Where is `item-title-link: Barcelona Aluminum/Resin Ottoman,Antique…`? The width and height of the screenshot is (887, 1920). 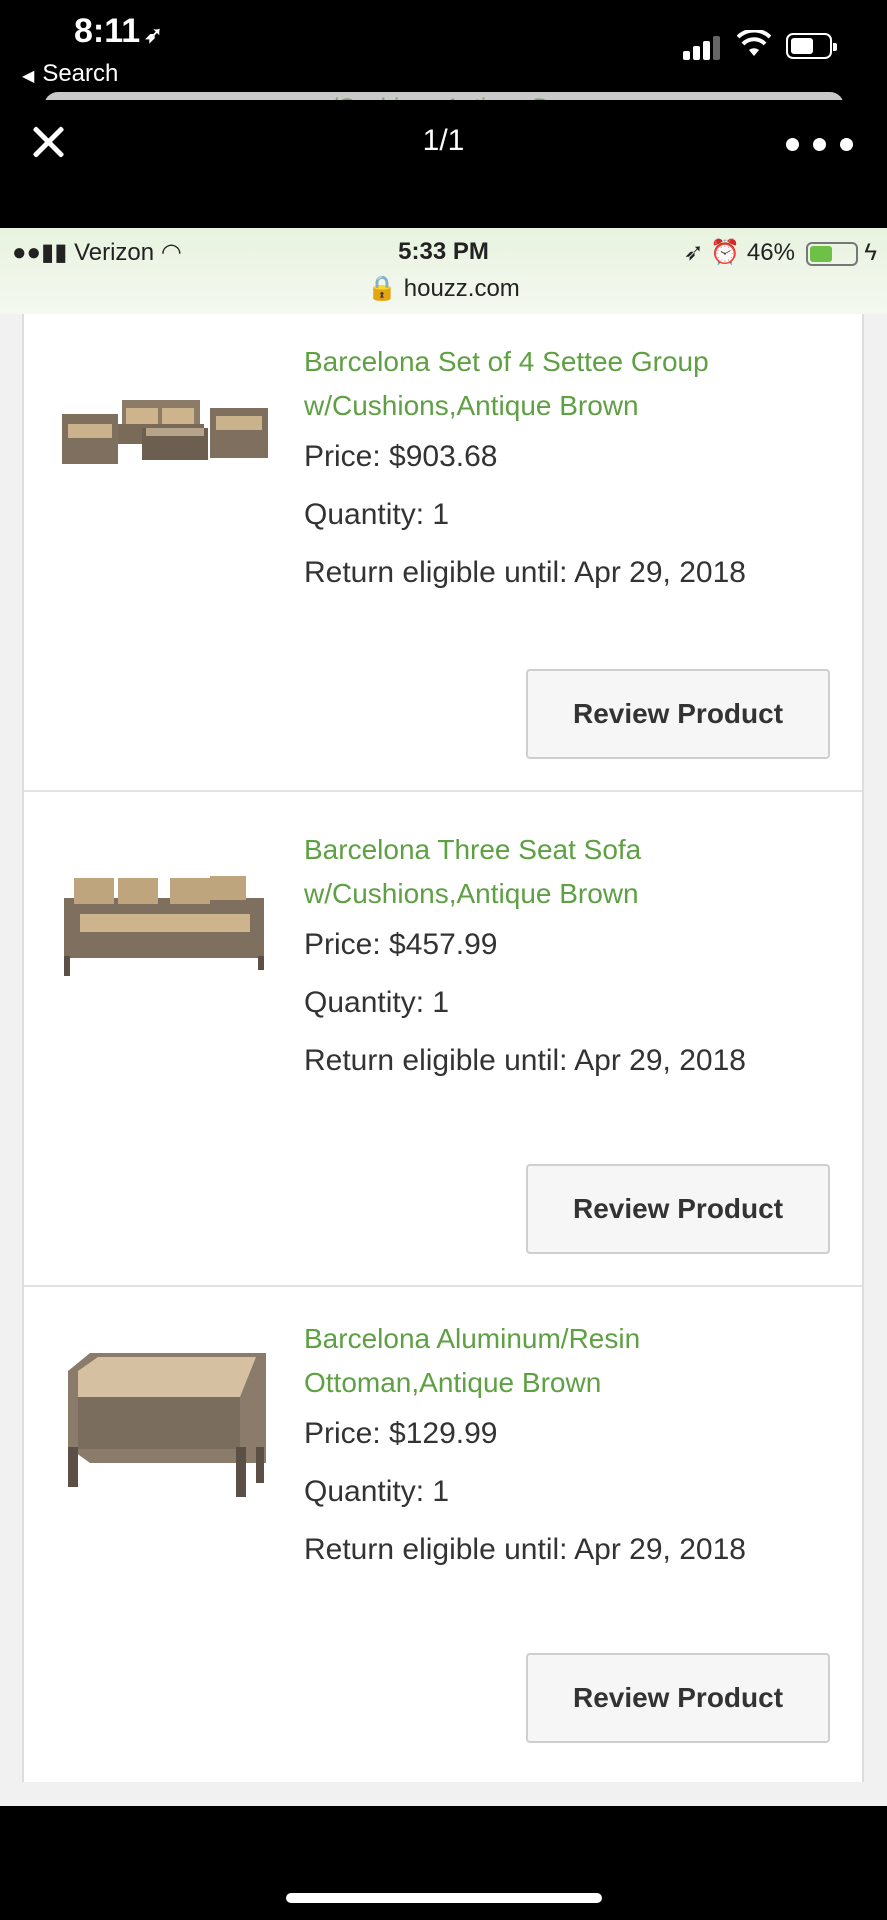 item-title-link: Barcelona Aluminum/Resin Ottoman,Antique… is located at coordinates (574, 1361).